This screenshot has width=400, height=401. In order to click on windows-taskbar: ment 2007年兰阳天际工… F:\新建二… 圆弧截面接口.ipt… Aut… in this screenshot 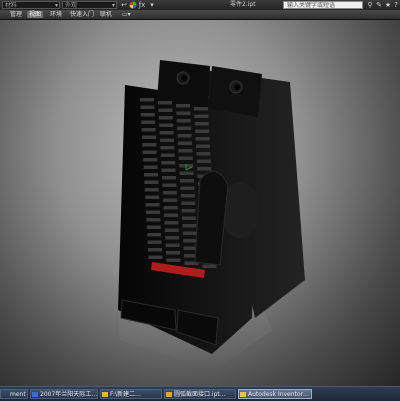, I will do `click(200, 393)`.